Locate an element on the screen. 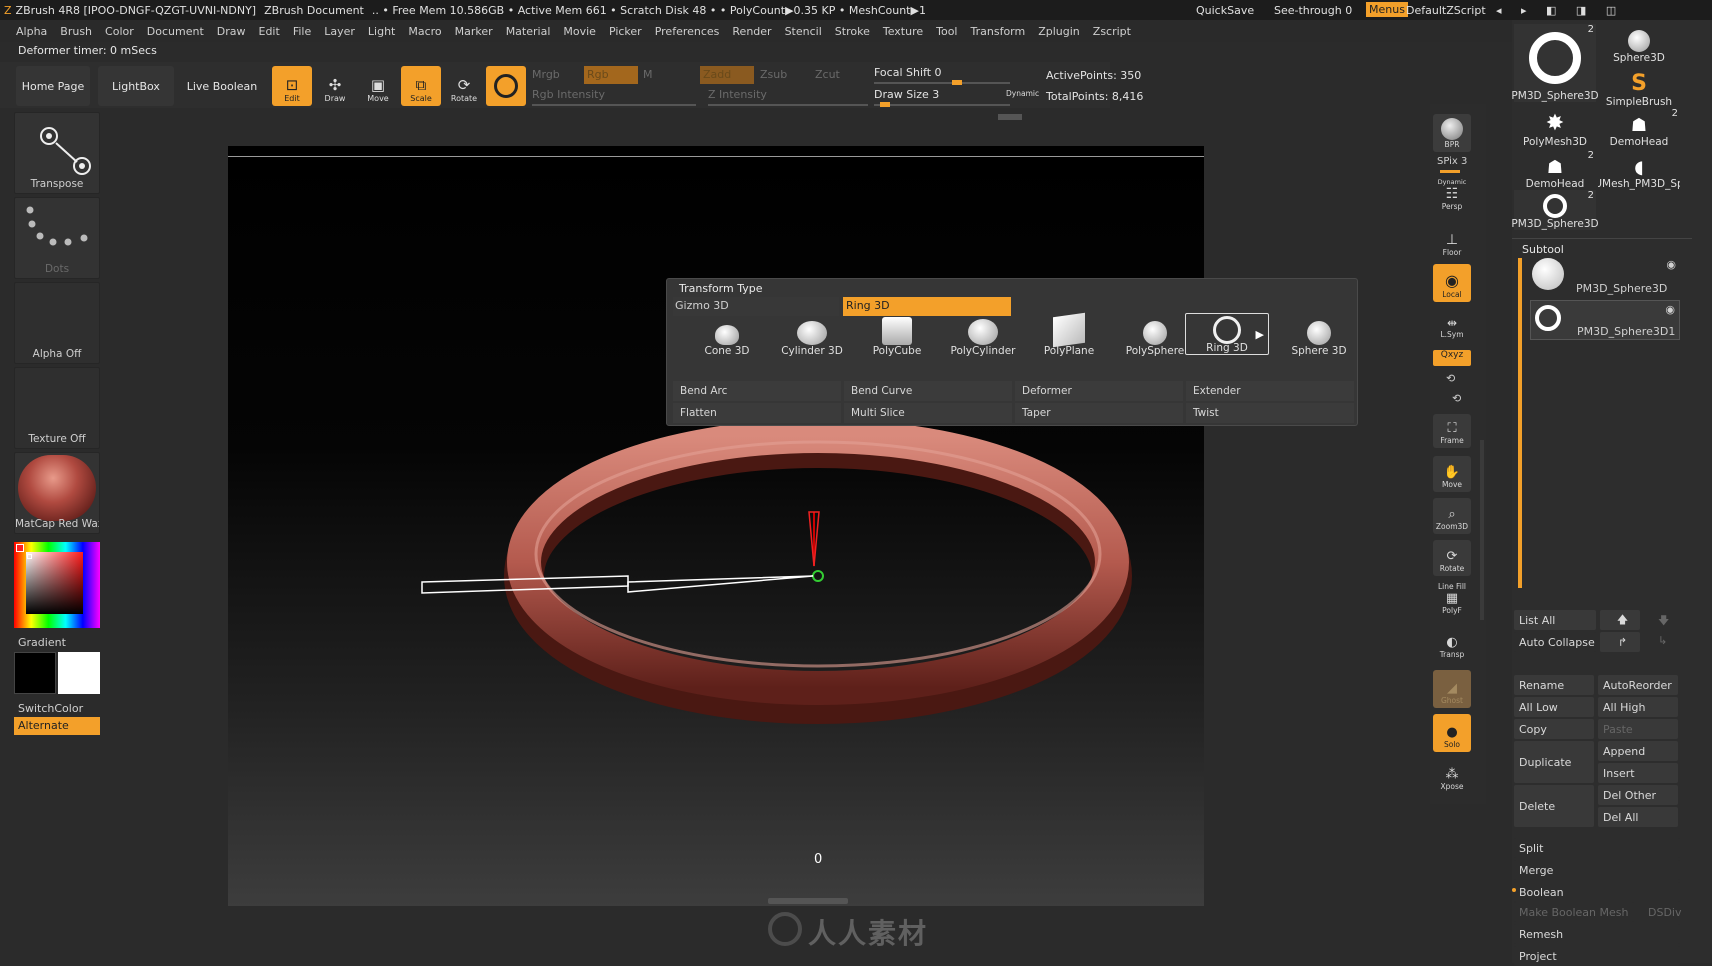  rotate-axis-2-icon: ⟲ is located at coordinates (1456, 398).